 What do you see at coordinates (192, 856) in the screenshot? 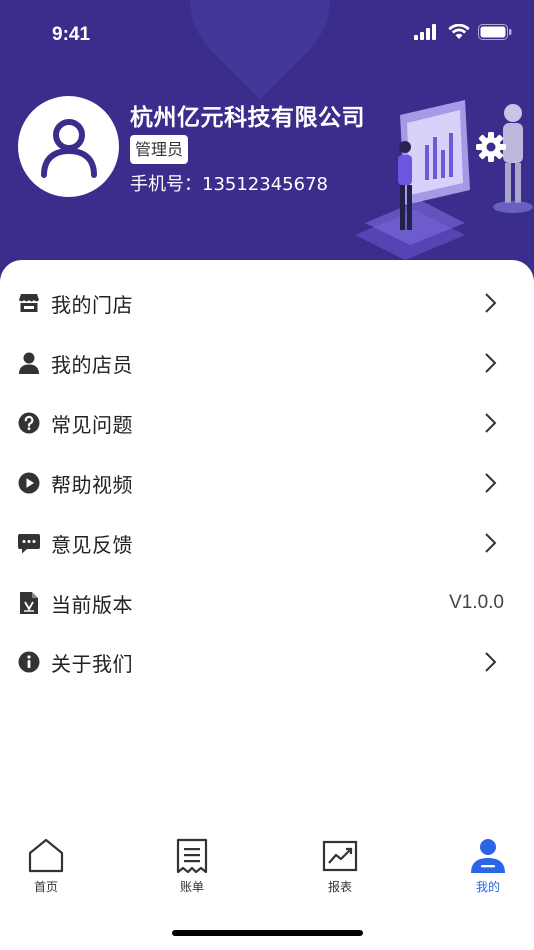
I see `bill-icon` at bounding box center [192, 856].